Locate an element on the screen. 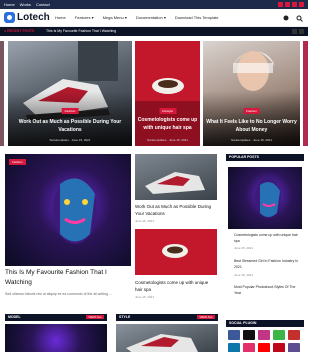  widget-title: POPULAR POSTS is located at coordinates (244, 157).